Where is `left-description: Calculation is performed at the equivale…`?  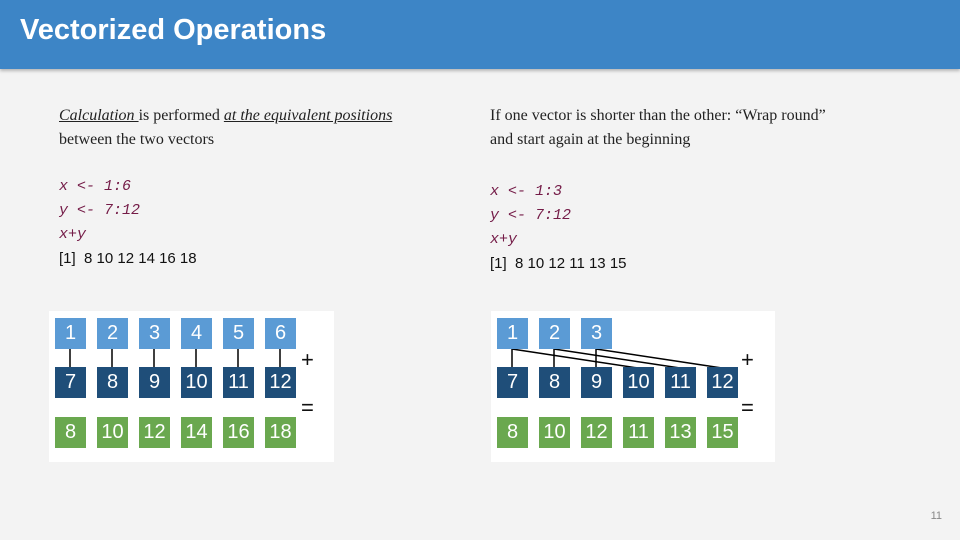 left-description: Calculation is performed at the equivale… is located at coordinates (239, 128).